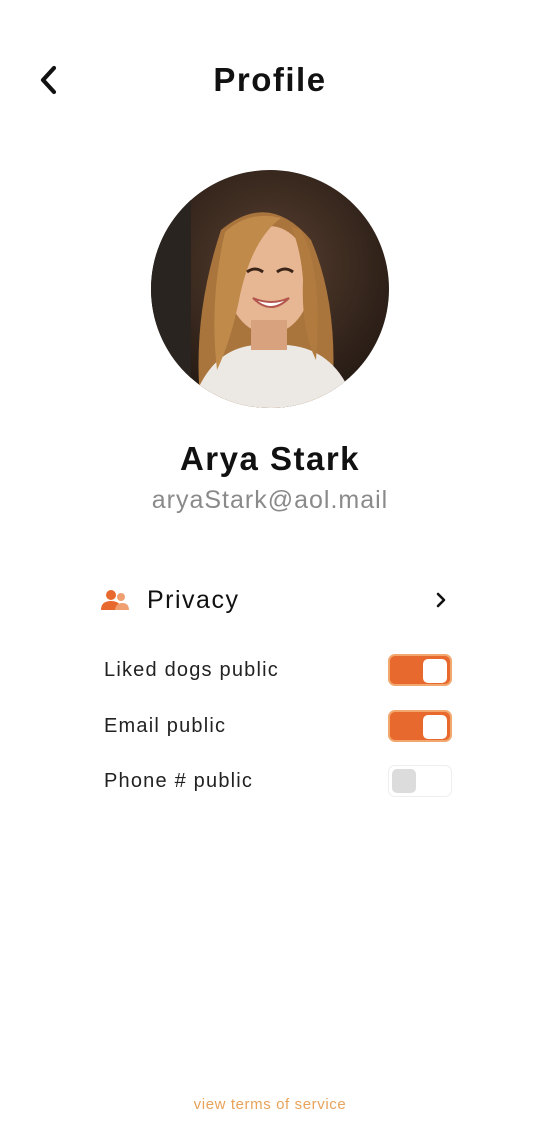 Image resolution: width=540 pixels, height=1140 pixels. Describe the element at coordinates (420, 726) in the screenshot. I see `email-public-toggle` at that location.